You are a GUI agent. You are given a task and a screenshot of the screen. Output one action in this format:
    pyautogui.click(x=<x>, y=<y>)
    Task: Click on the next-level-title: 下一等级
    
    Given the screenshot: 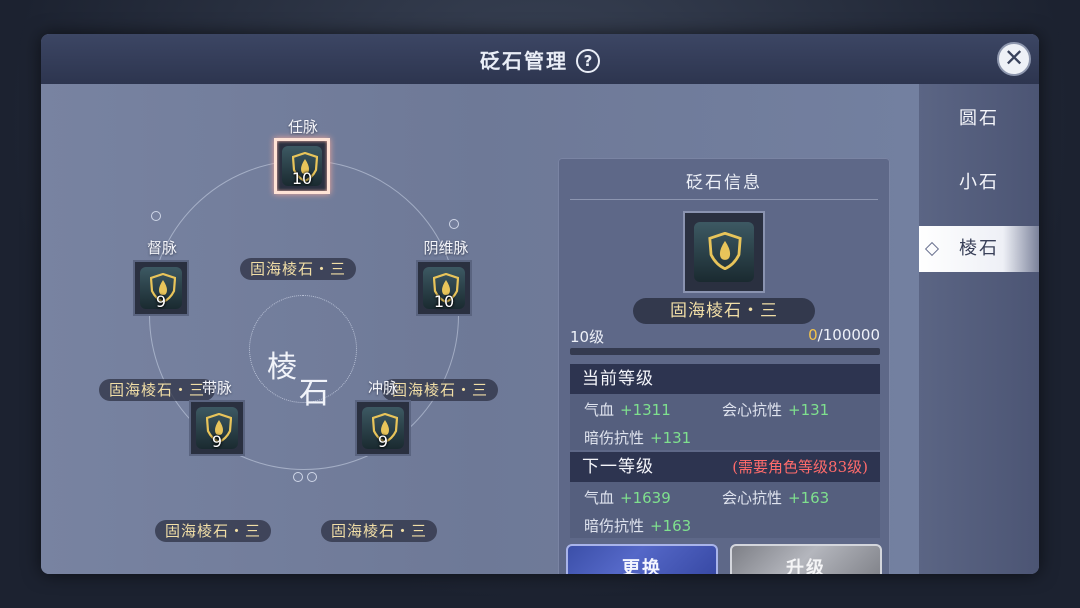 What is the action you would take?
    pyautogui.click(x=618, y=467)
    